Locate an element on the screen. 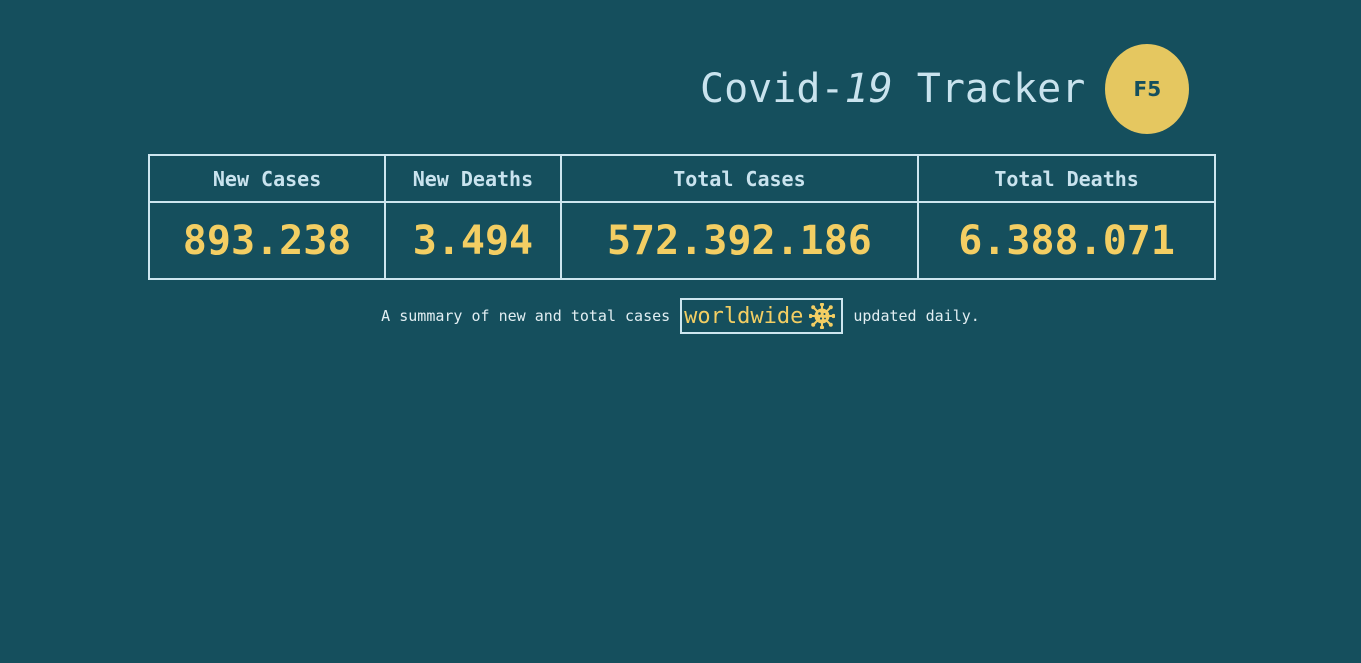 The image size is (1361, 663). title-prefix: Covid- is located at coordinates (772, 89).